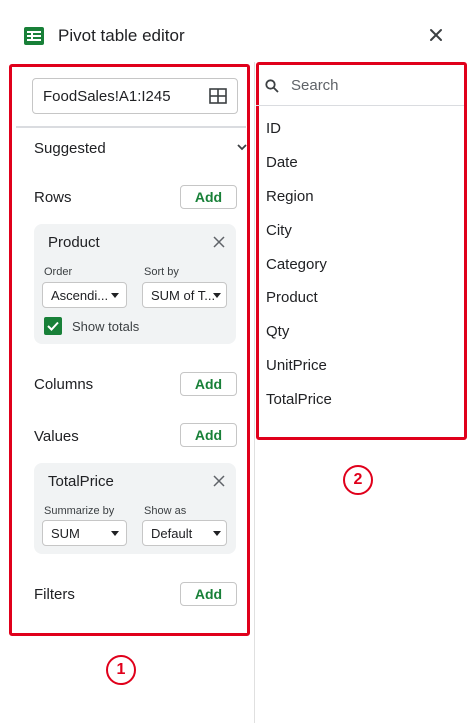 The image size is (474, 723). I want to click on remove-value-icon, so click(219, 481).